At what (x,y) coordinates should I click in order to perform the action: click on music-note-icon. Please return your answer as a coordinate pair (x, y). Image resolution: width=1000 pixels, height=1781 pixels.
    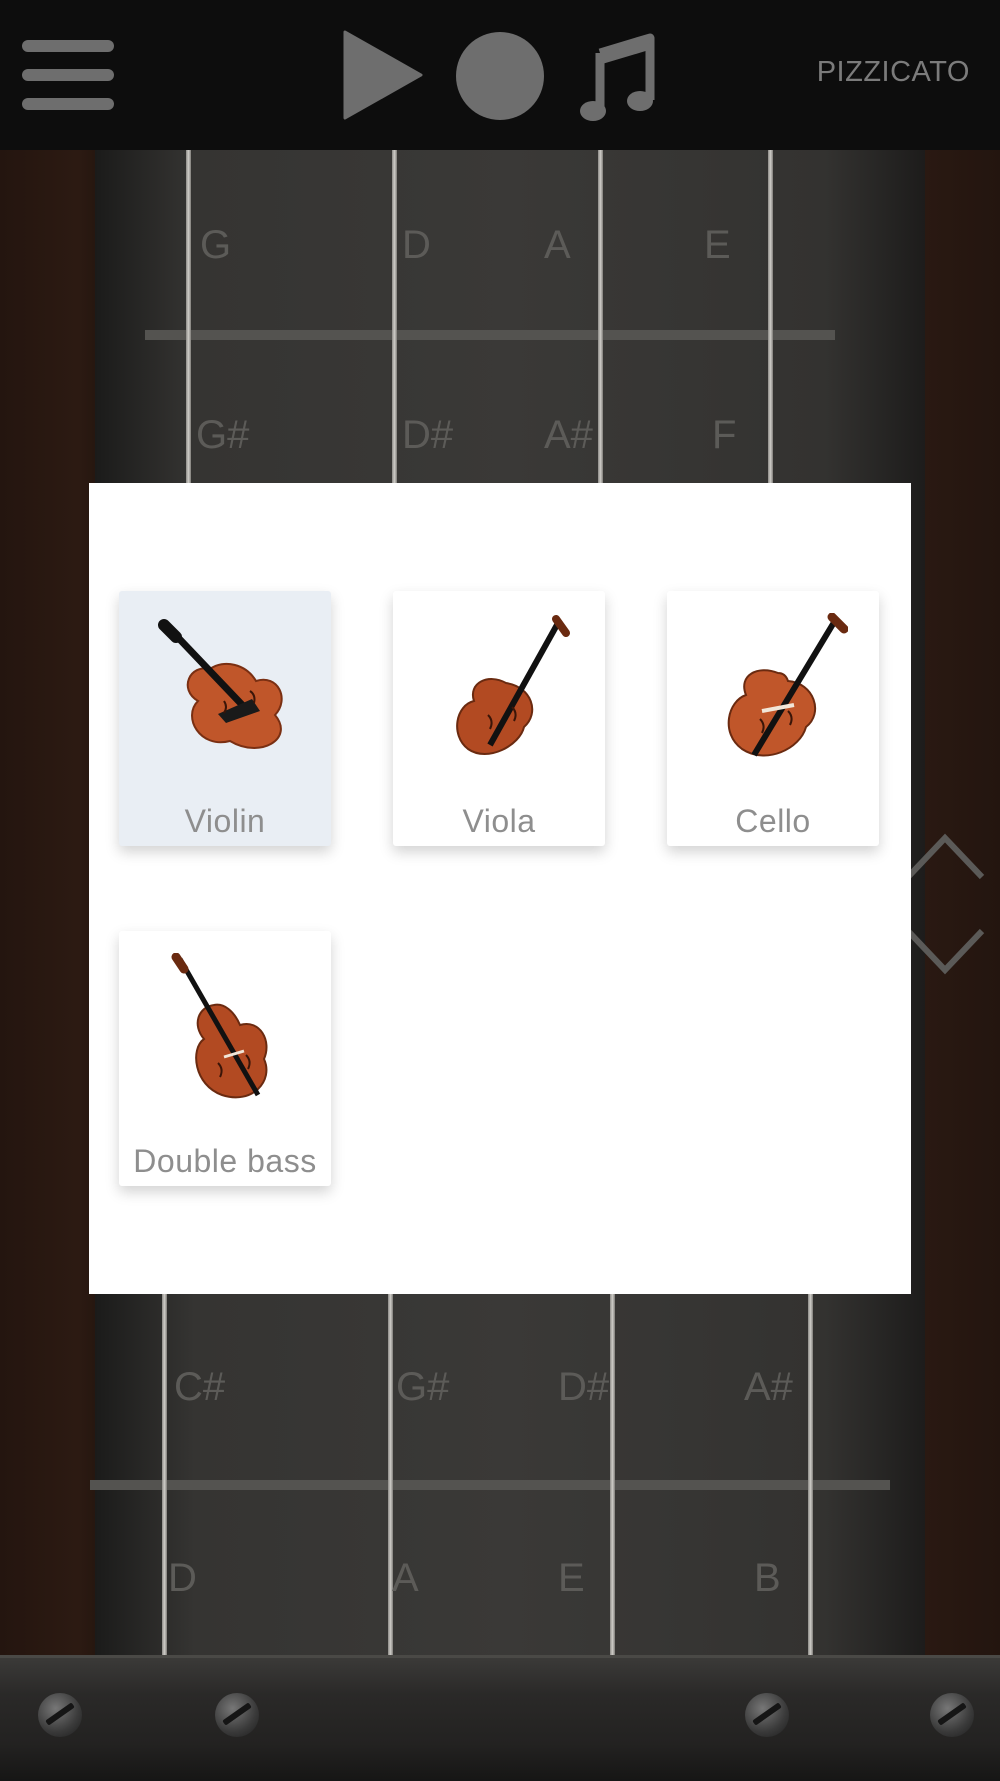
    Looking at the image, I should click on (617, 75).